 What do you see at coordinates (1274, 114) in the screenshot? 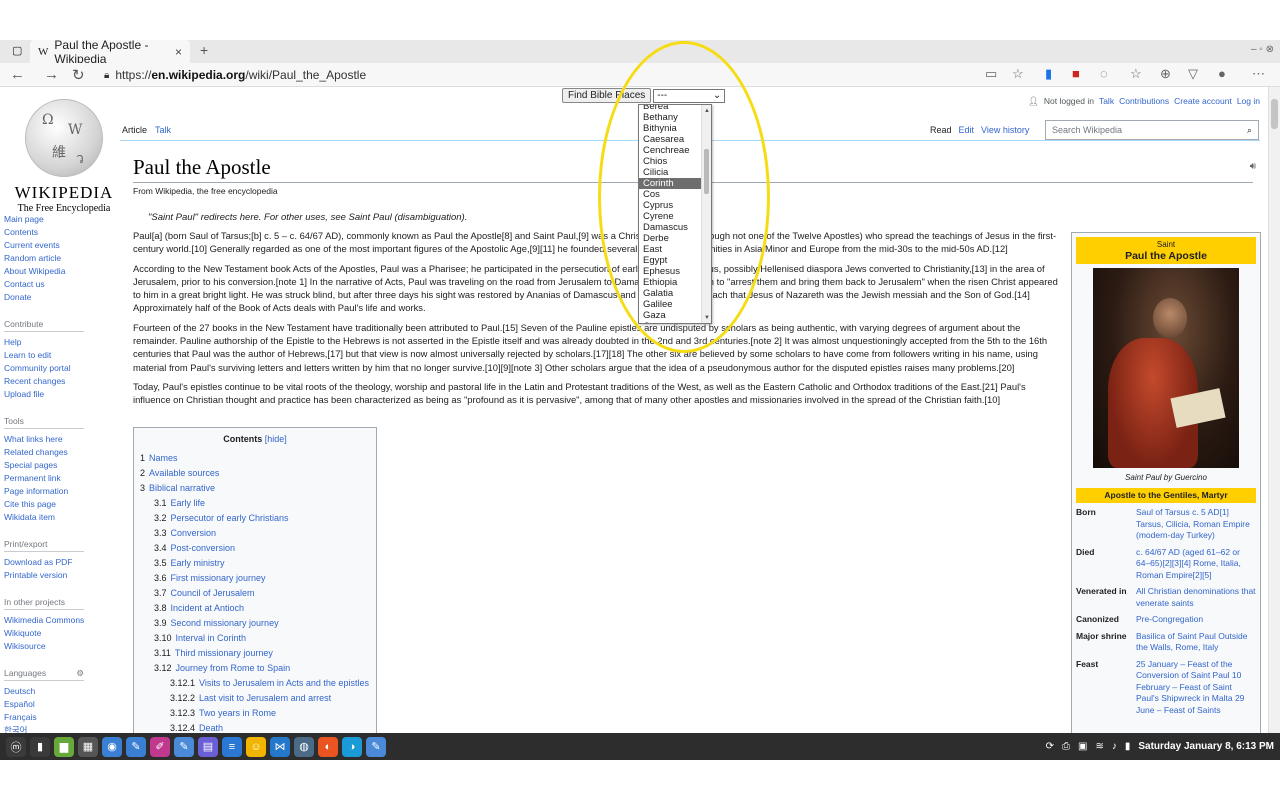
I see `page-scroll-thumb` at bounding box center [1274, 114].